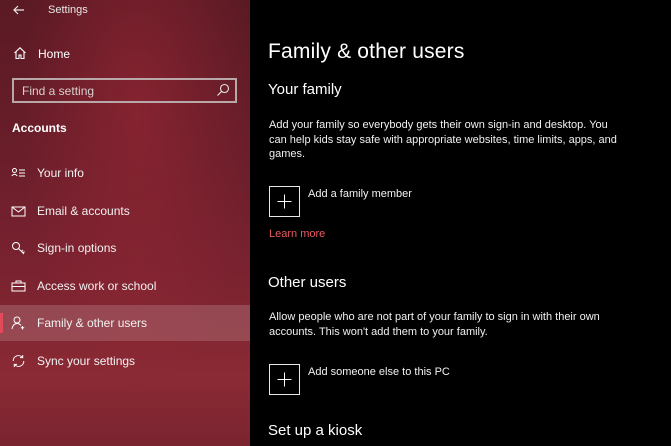 The image size is (671, 446). I want to click on back-arrow-icon, so click(18, 10).